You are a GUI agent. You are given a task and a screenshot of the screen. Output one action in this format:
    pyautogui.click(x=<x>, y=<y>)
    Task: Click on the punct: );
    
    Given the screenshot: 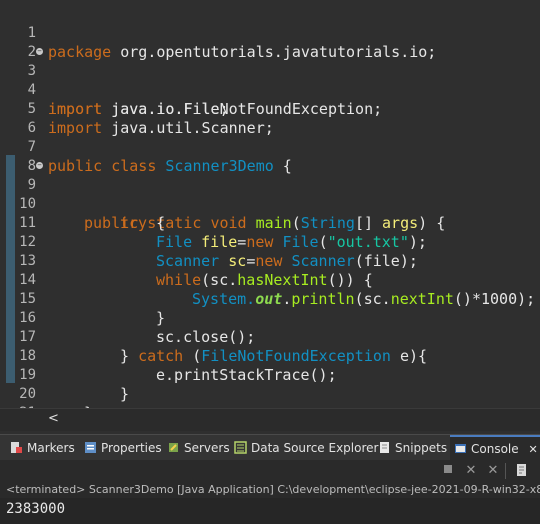 What is the action you would take?
    pyautogui.click(x=417, y=242)
    